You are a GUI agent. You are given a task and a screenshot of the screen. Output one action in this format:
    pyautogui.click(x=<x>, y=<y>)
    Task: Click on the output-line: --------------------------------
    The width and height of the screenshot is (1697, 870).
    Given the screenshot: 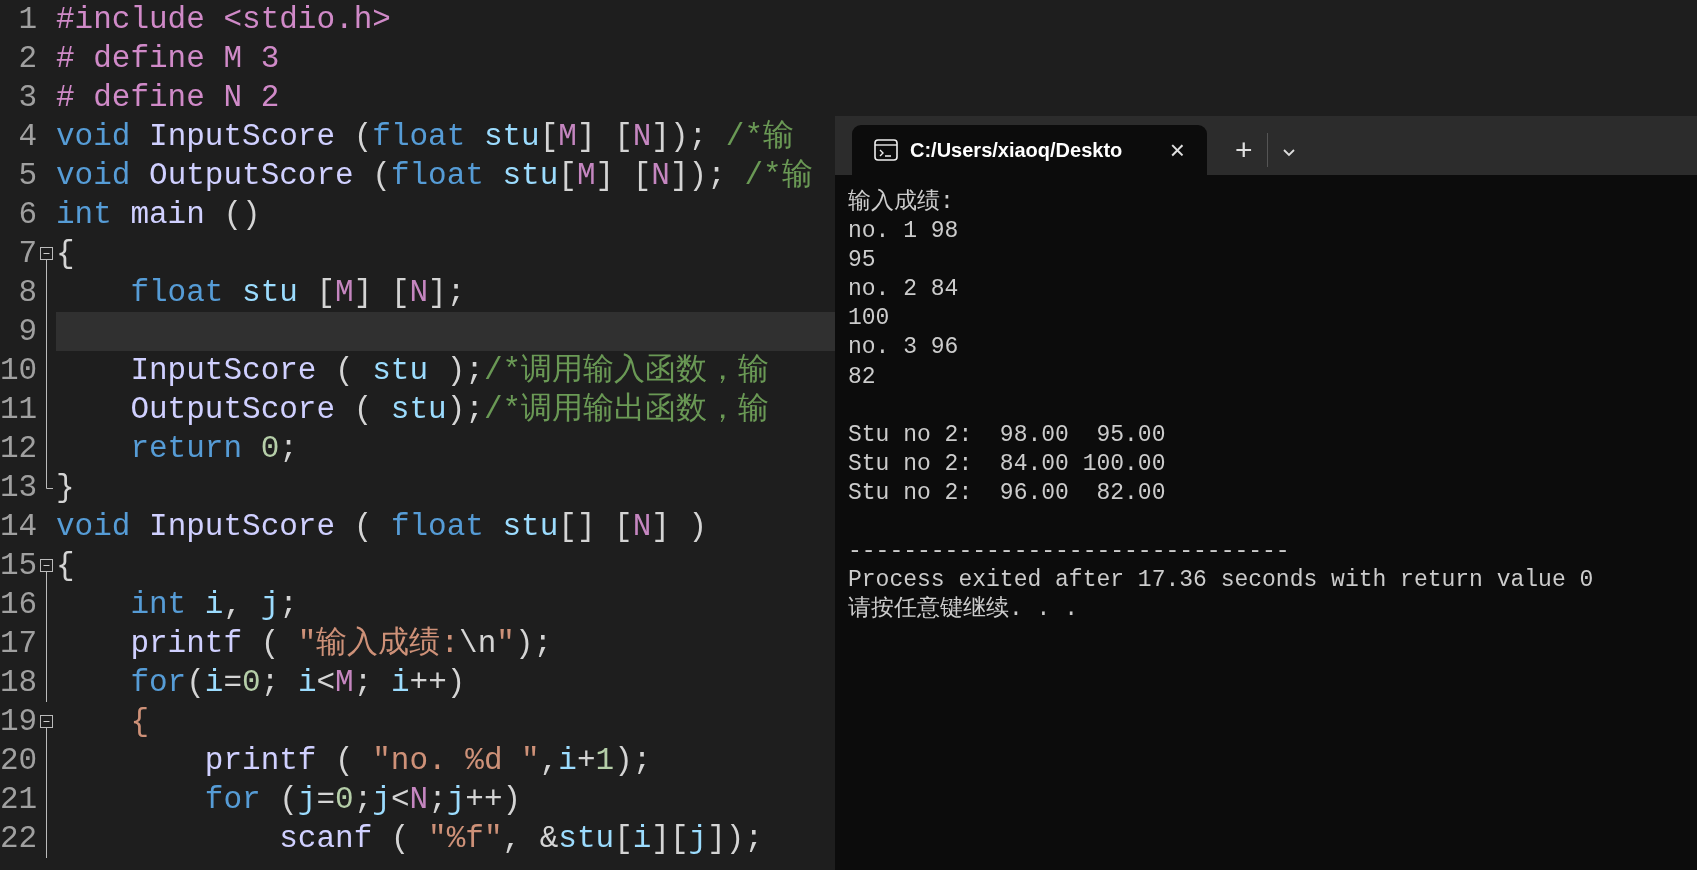 What is the action you would take?
    pyautogui.click(x=1069, y=552)
    